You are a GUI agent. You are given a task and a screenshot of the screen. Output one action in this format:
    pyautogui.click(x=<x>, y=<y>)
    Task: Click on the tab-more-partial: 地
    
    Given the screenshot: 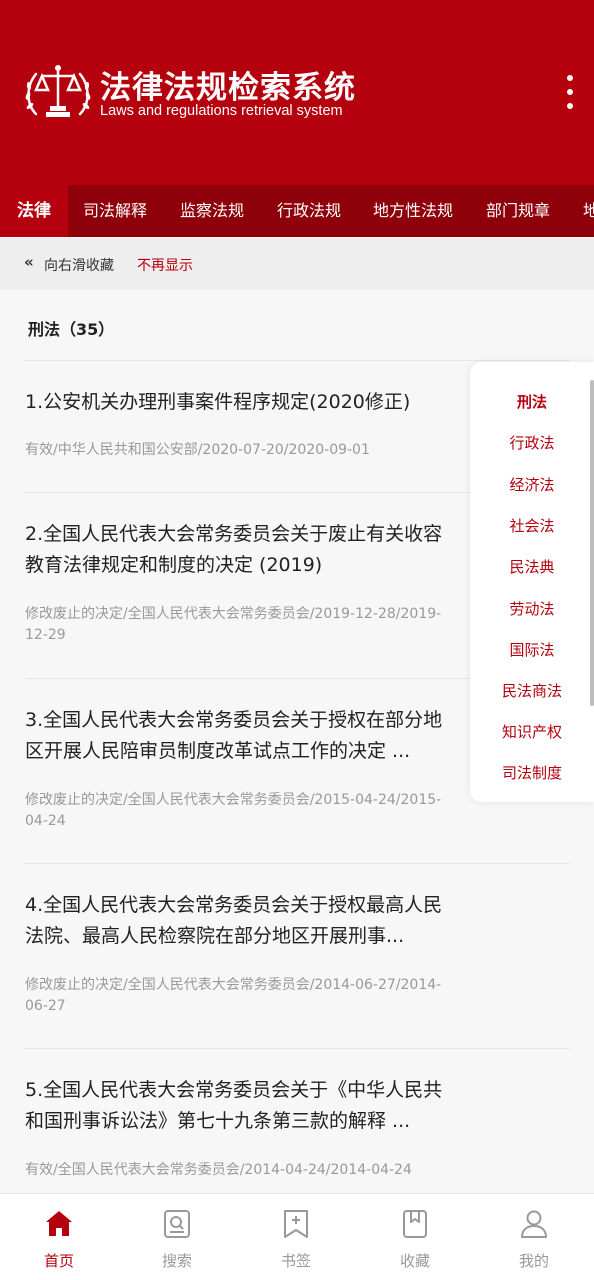 What is the action you would take?
    pyautogui.click(x=588, y=211)
    